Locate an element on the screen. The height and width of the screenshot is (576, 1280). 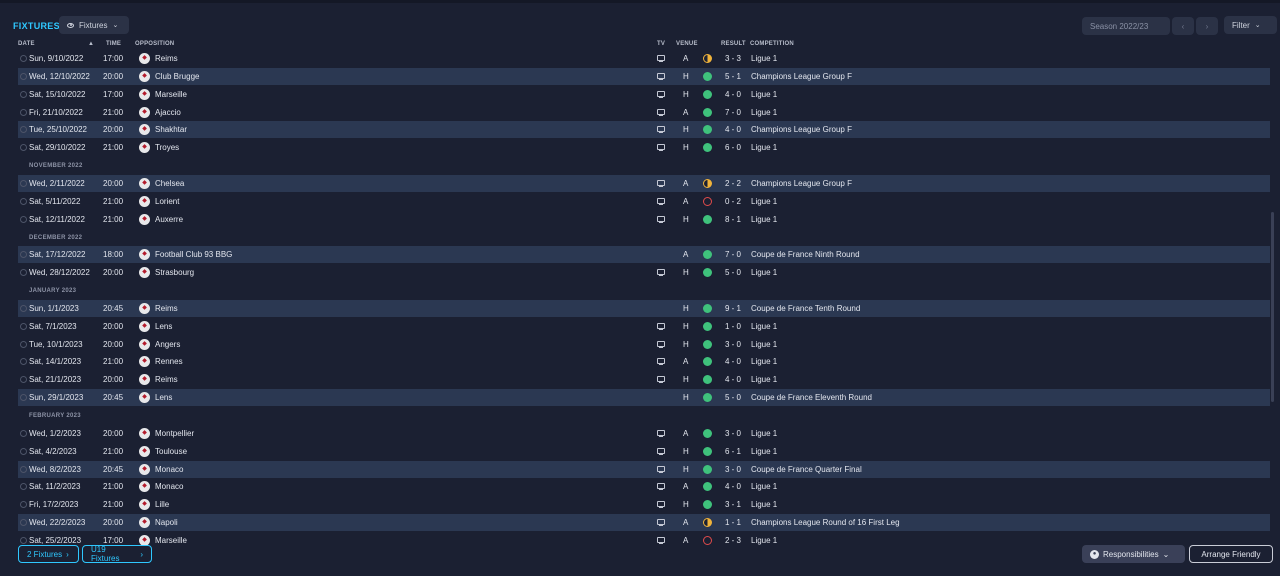
column-time: TIME is located at coordinates (113, 44).